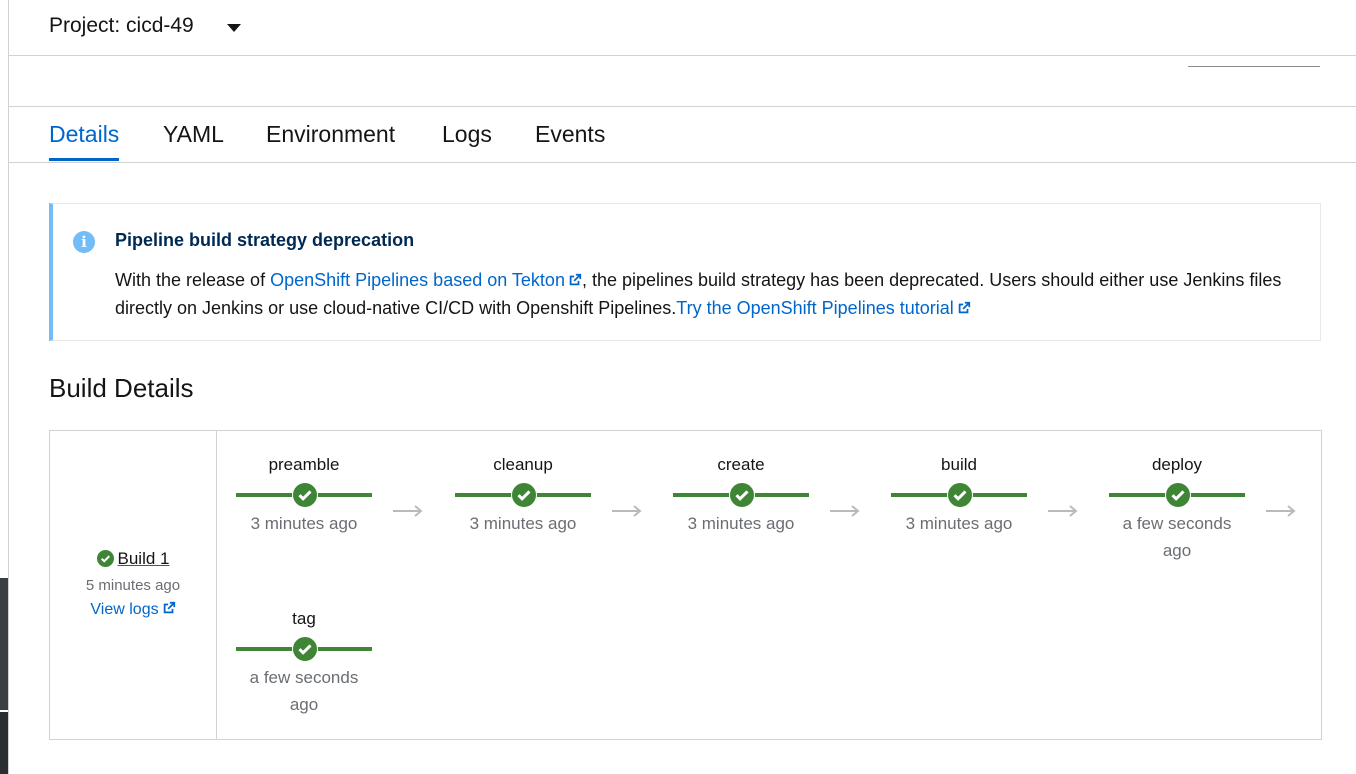 Image resolution: width=1356 pixels, height=774 pixels. I want to click on actions-button-cut, so click(1254, 61).